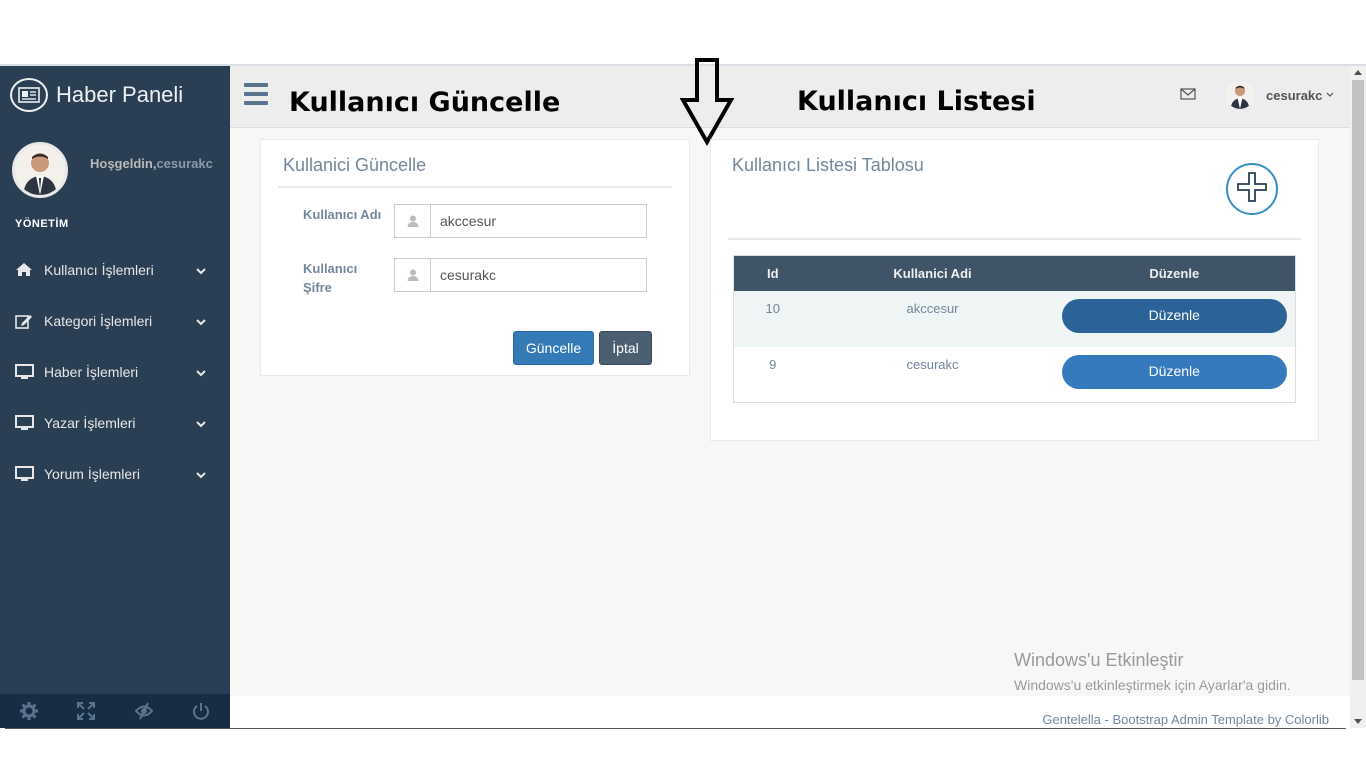 This screenshot has height=768, width=1366. What do you see at coordinates (772, 318) in the screenshot?
I see `cell-id: 10` at bounding box center [772, 318].